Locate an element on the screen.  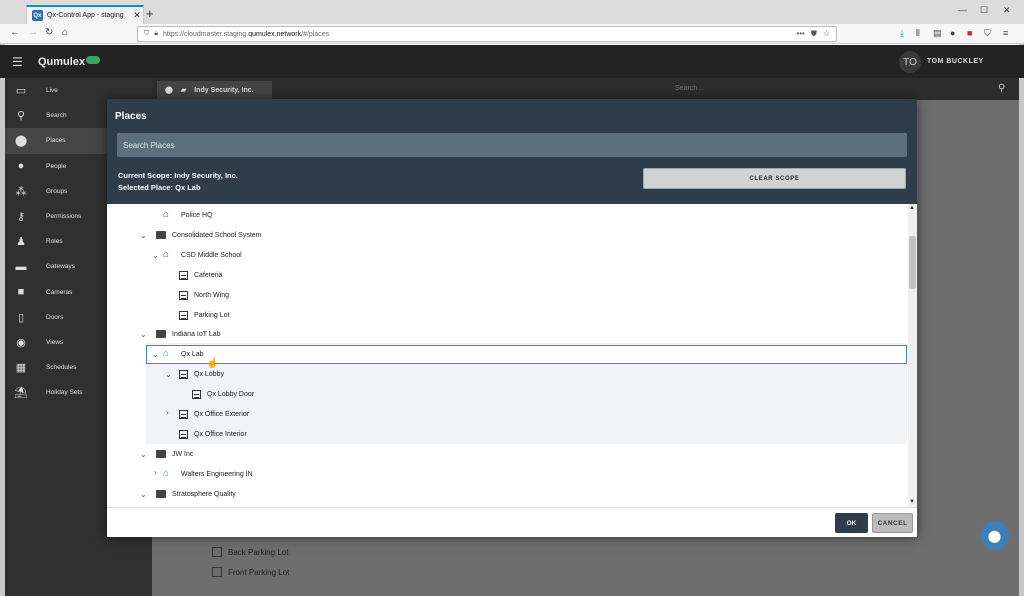
gateway-icon: ▬ is located at coordinates (21, 266).